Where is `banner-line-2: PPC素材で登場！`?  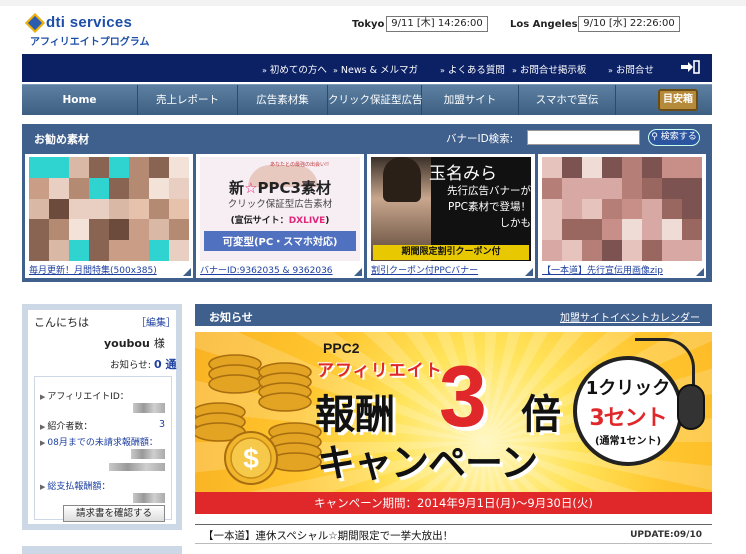
banner-line-2: PPC素材で登場！ is located at coordinates (489, 207).